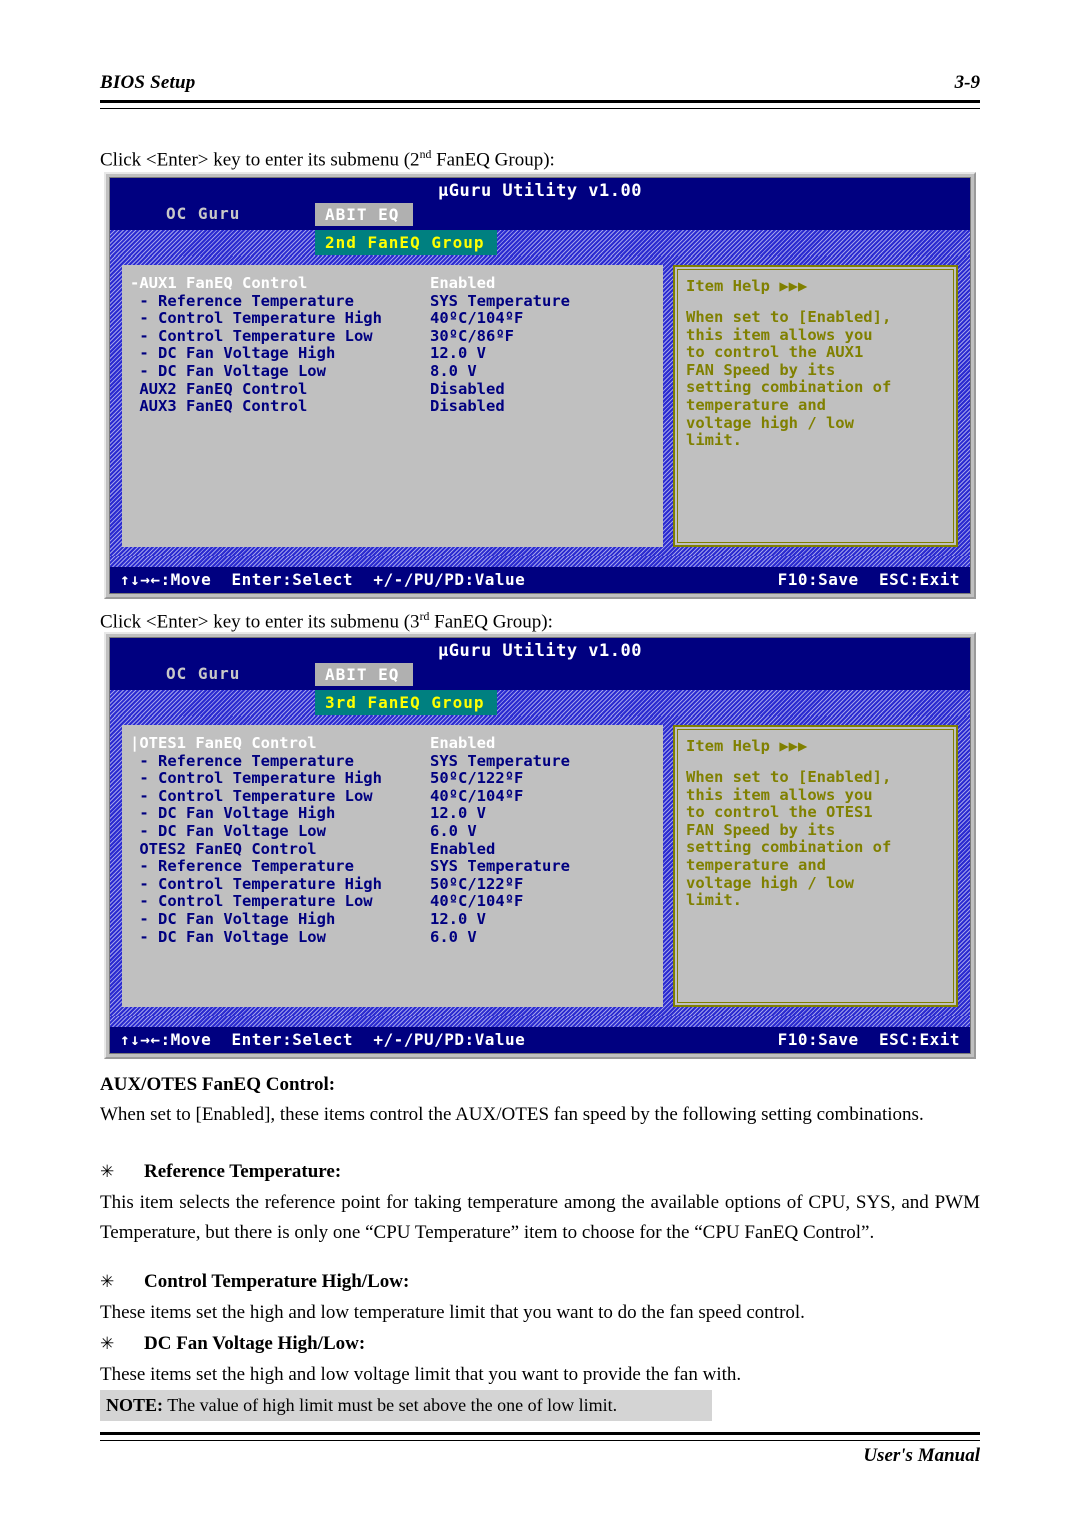  I want to click on bios-setting-value: 30ºC/86ºF, so click(543, 336).